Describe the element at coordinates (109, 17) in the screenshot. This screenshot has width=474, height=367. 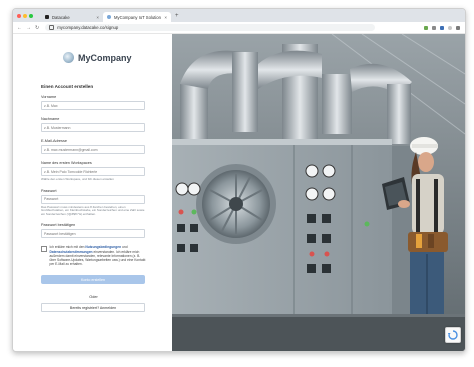
I see `globe-favicon-icon` at that location.